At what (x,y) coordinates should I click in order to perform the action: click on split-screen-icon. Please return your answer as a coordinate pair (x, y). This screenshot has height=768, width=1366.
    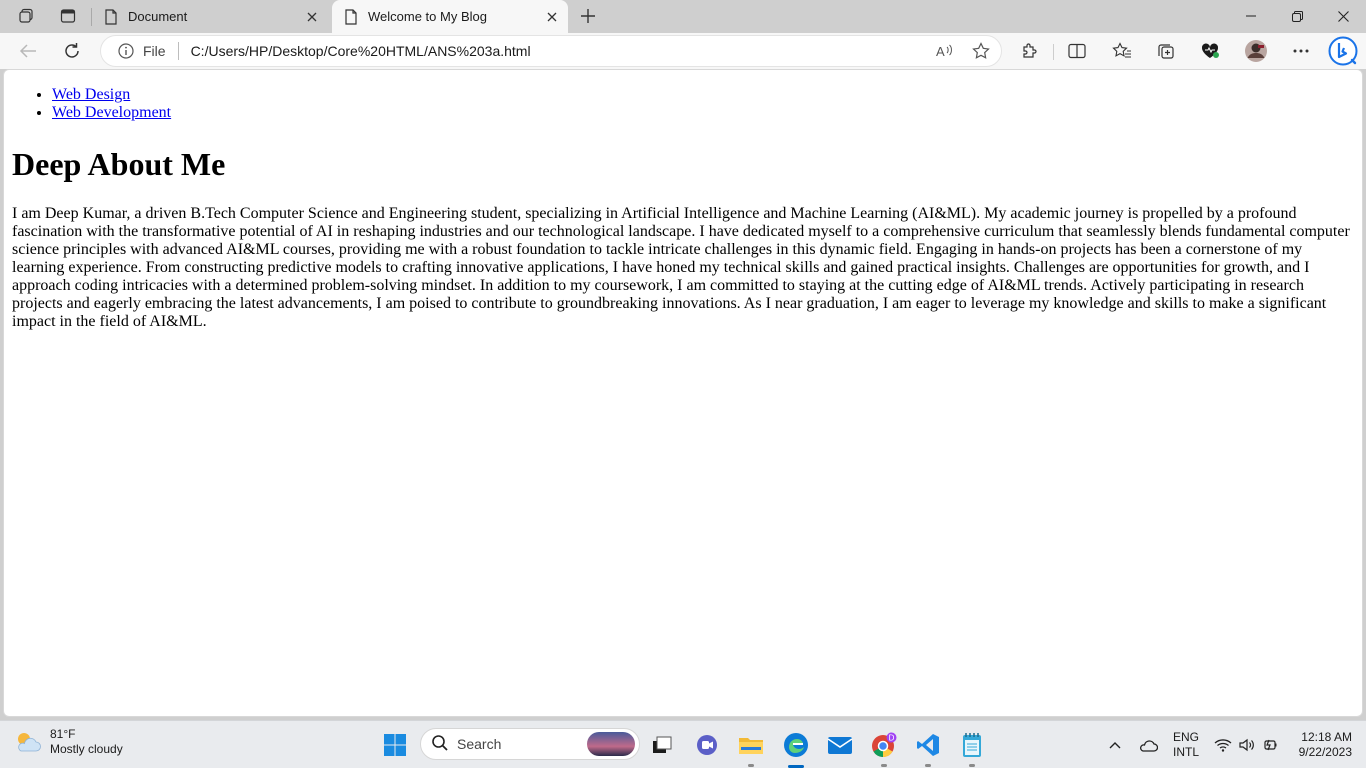
    Looking at the image, I should click on (1077, 51).